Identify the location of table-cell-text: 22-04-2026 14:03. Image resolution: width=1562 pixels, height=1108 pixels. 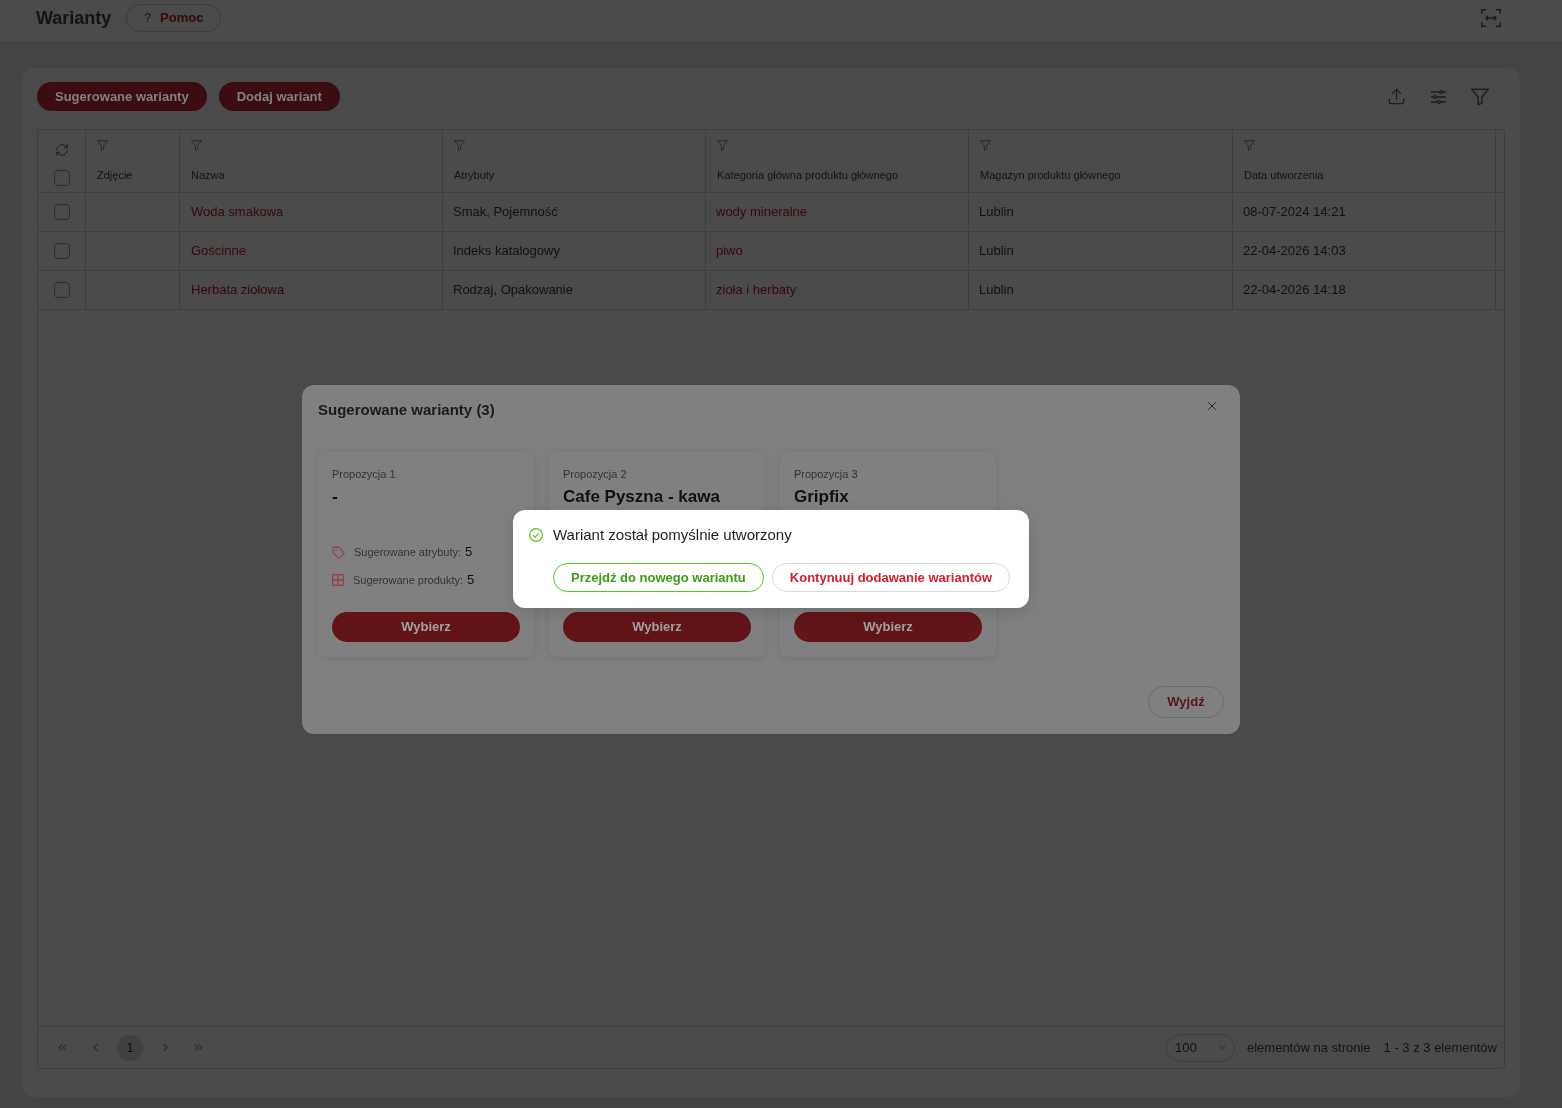
(1294, 251).